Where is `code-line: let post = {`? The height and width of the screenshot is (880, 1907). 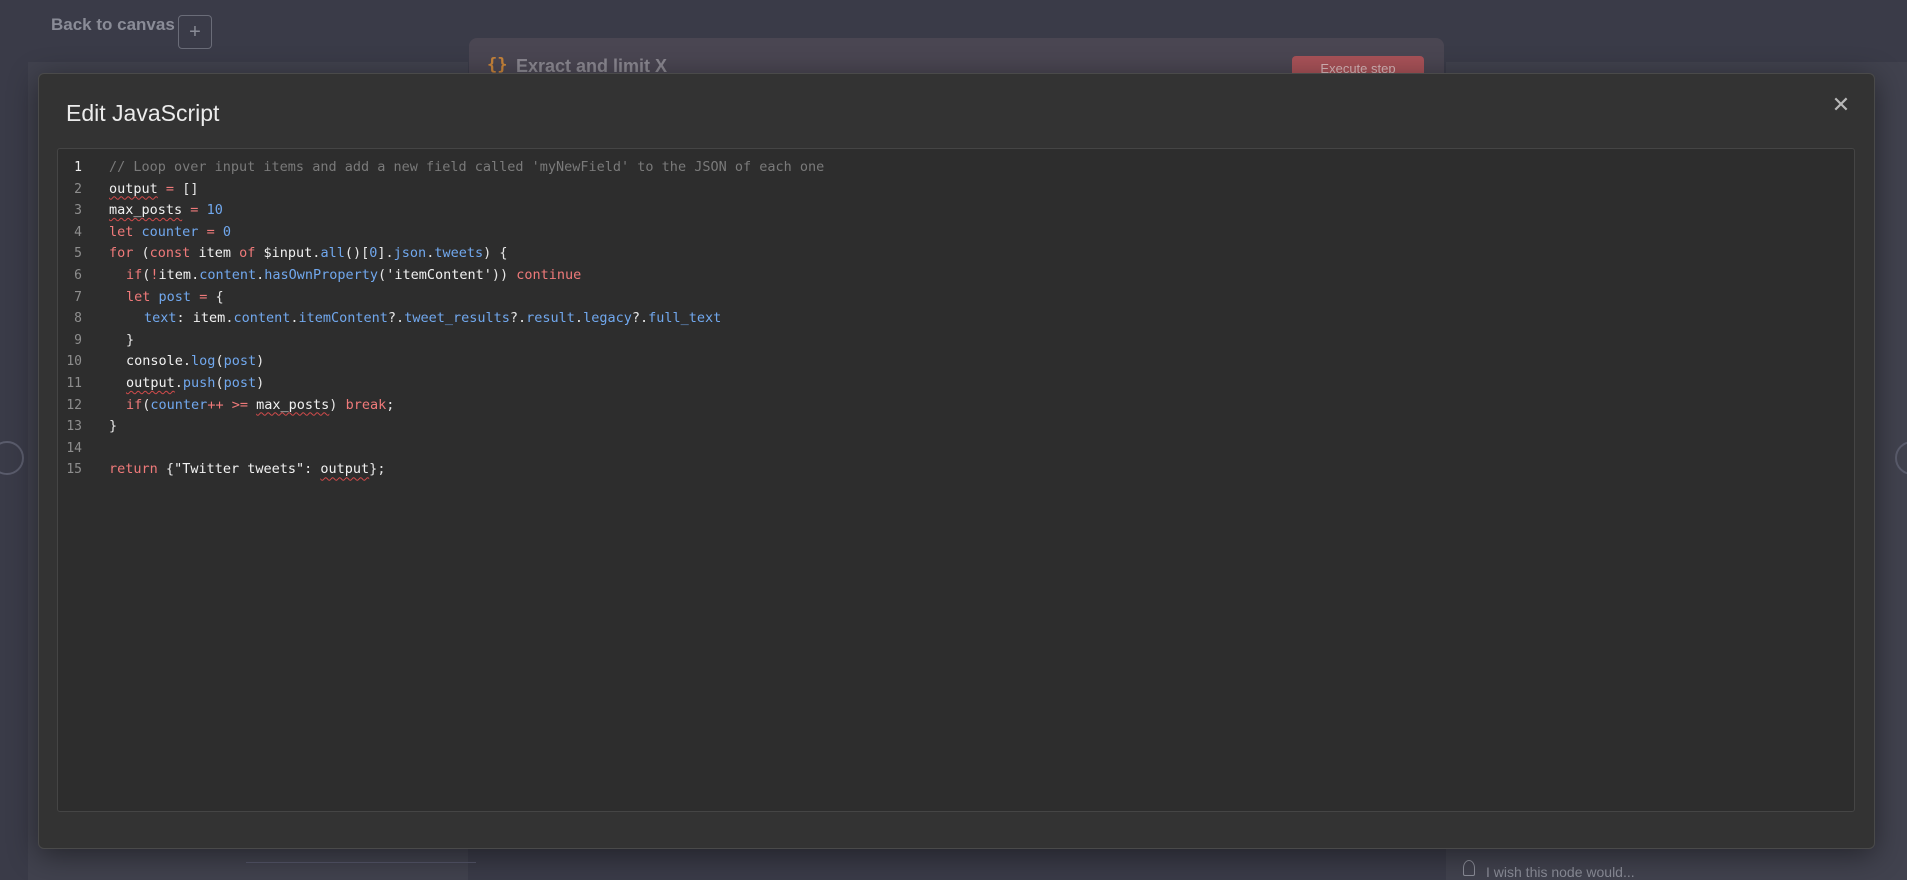 code-line: let post = { is located at coordinates (976, 298).